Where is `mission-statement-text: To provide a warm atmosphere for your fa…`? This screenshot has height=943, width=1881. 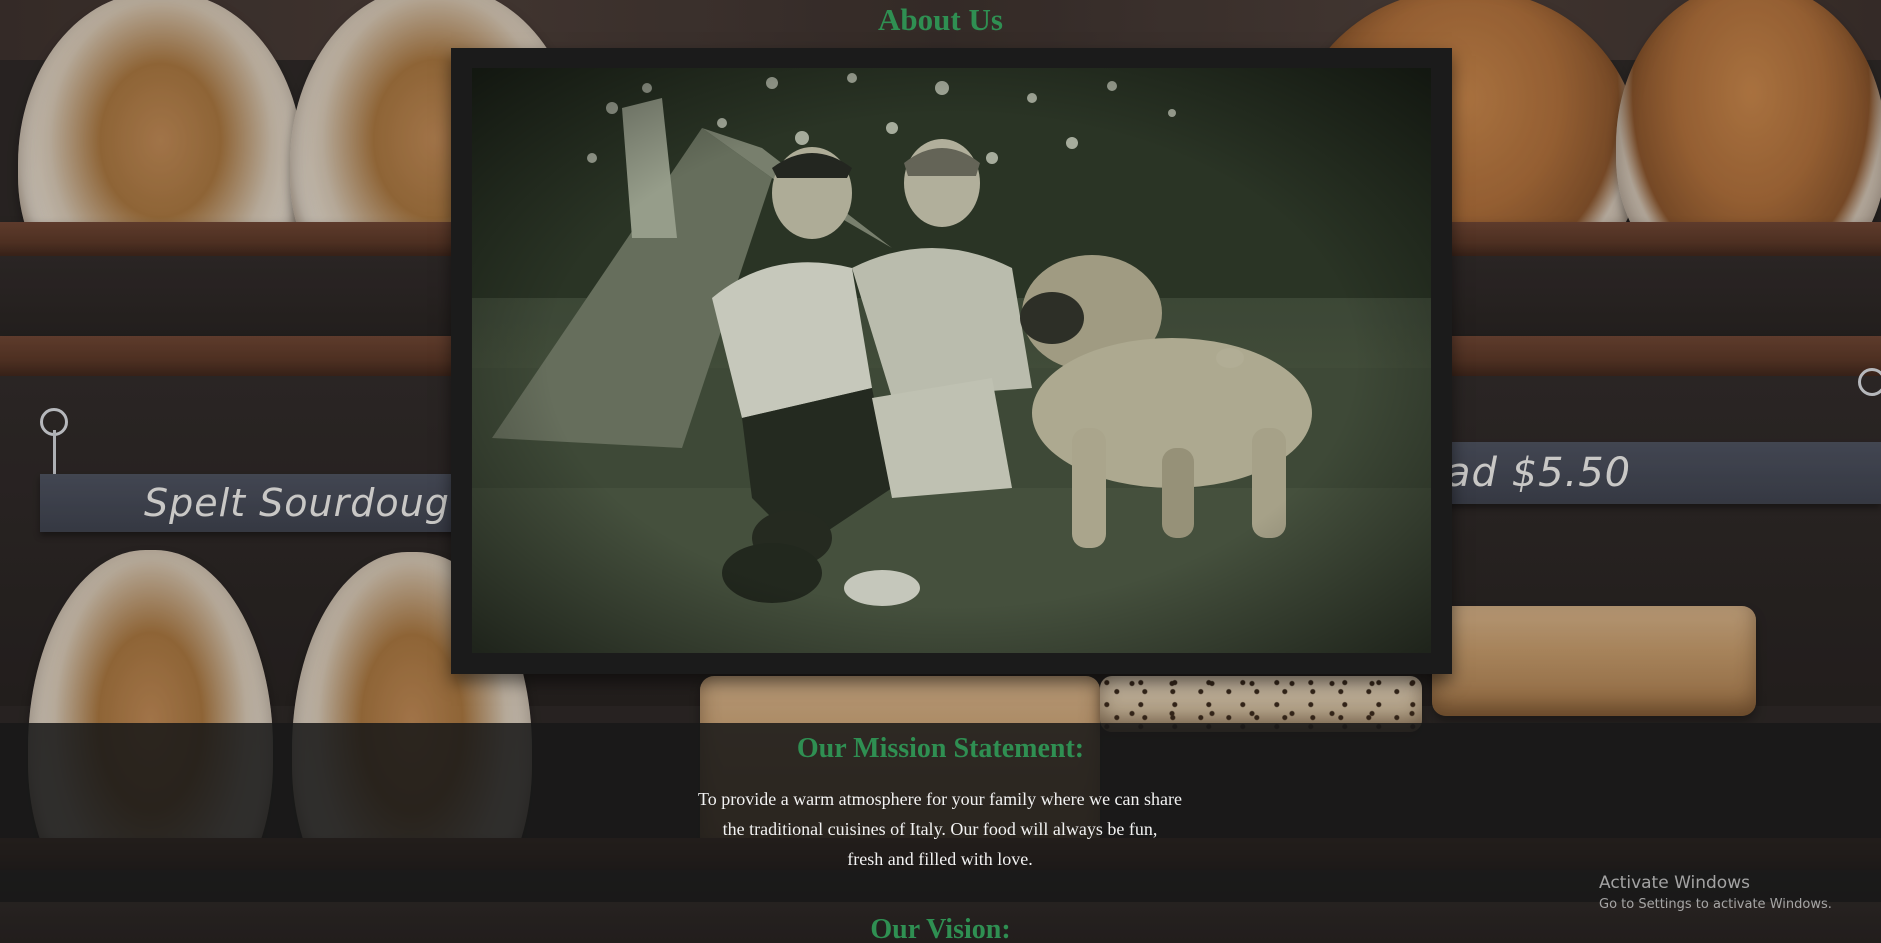 mission-statement-text: To provide a warm atmosphere for your fa… is located at coordinates (940, 829).